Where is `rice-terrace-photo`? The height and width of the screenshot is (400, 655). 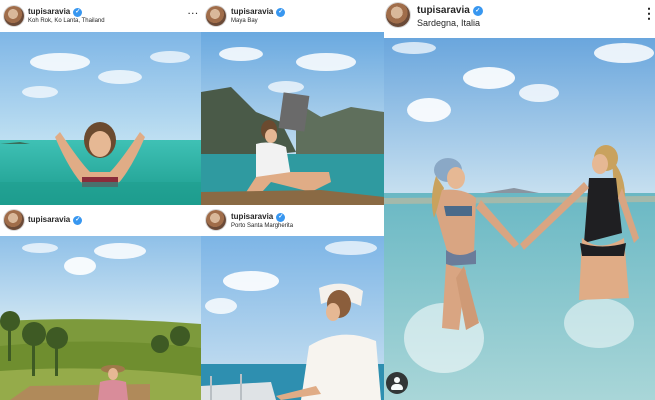
rice-terrace-photo is located at coordinates (100, 318).